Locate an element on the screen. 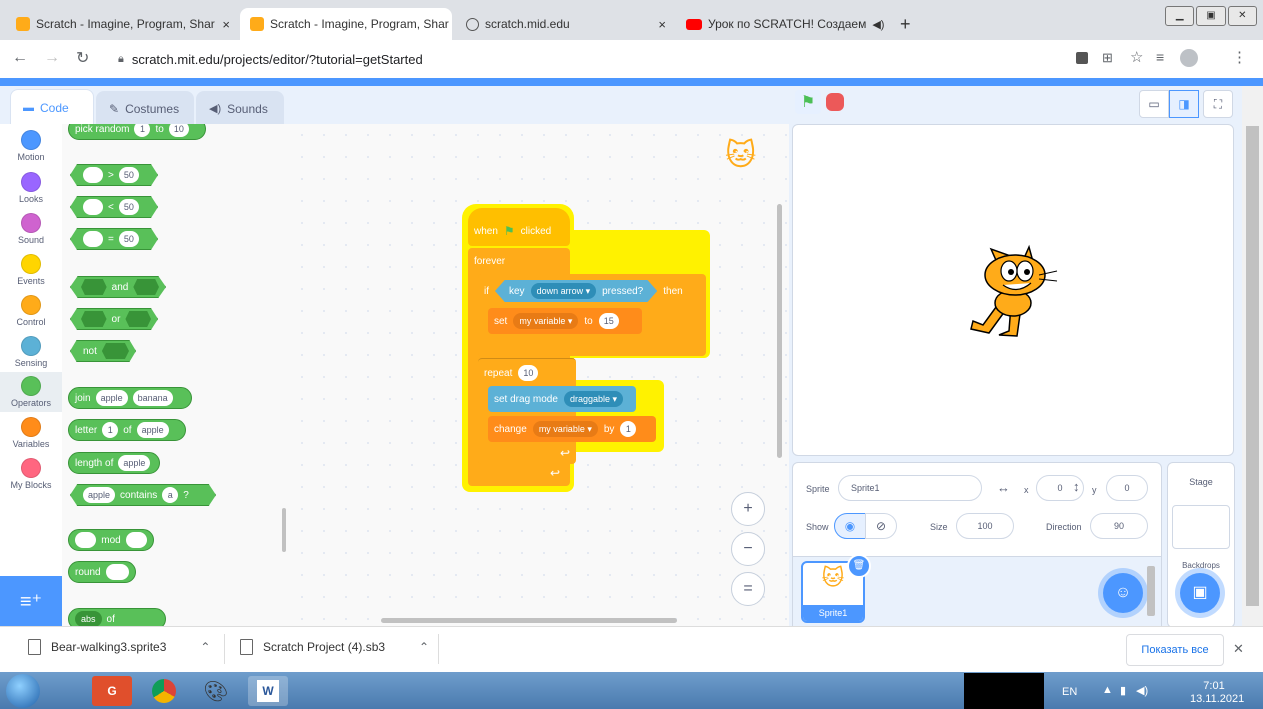  browser-tab-1: Scratch - Imagine, Program, Shar × is located at coordinates (123, 24).